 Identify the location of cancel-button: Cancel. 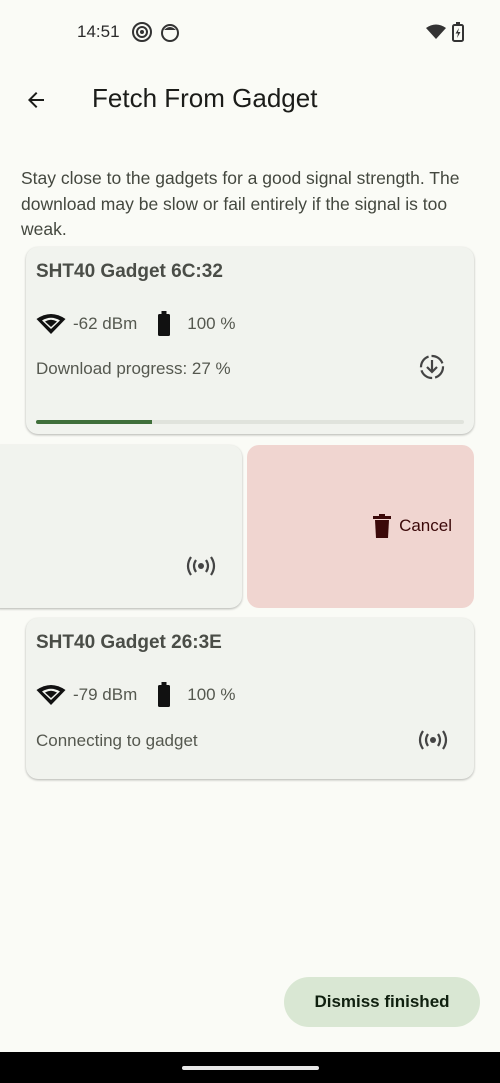
(412, 526).